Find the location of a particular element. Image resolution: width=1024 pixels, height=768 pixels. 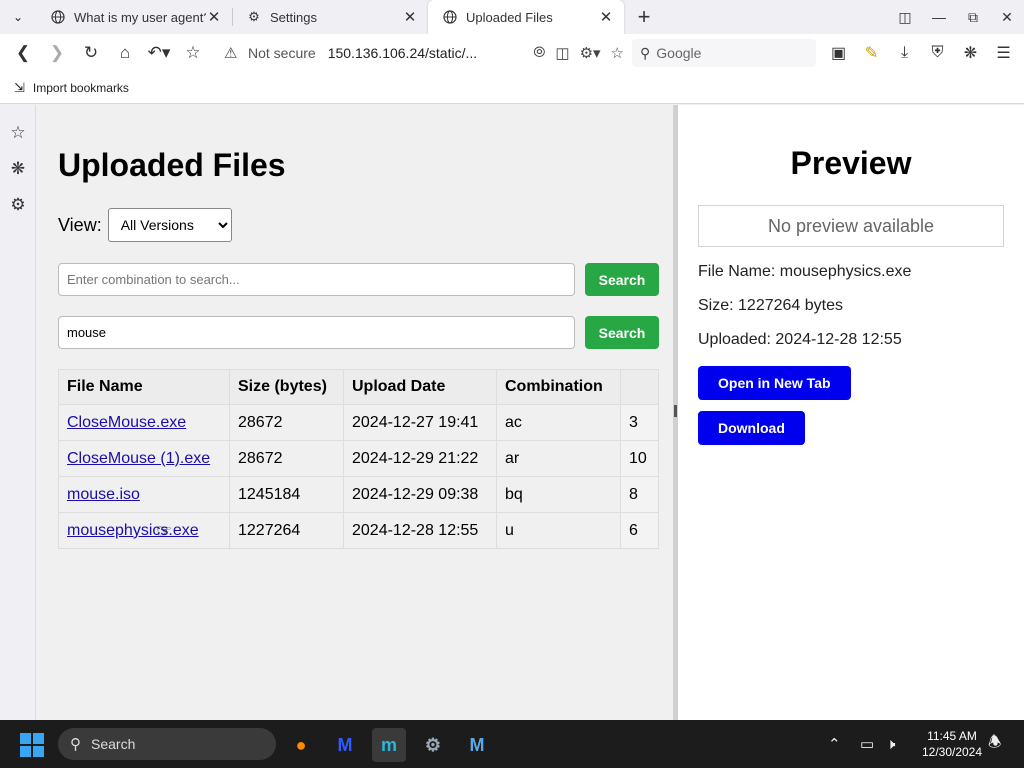

extra-cell: 8 is located at coordinates (639, 494).